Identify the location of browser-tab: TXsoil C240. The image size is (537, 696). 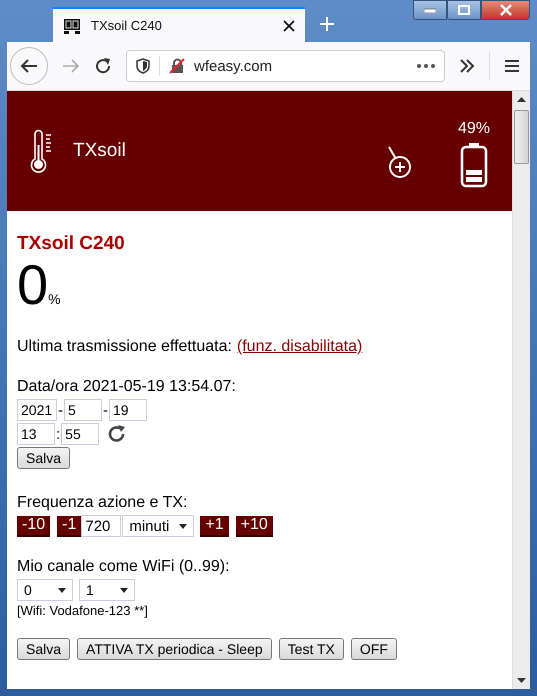
(179, 24).